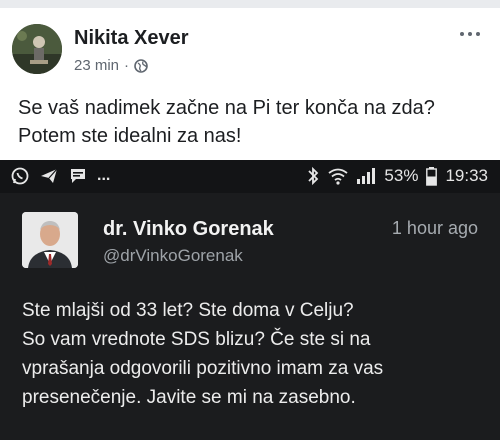  I want to click on tweet-avatar, so click(50, 240).